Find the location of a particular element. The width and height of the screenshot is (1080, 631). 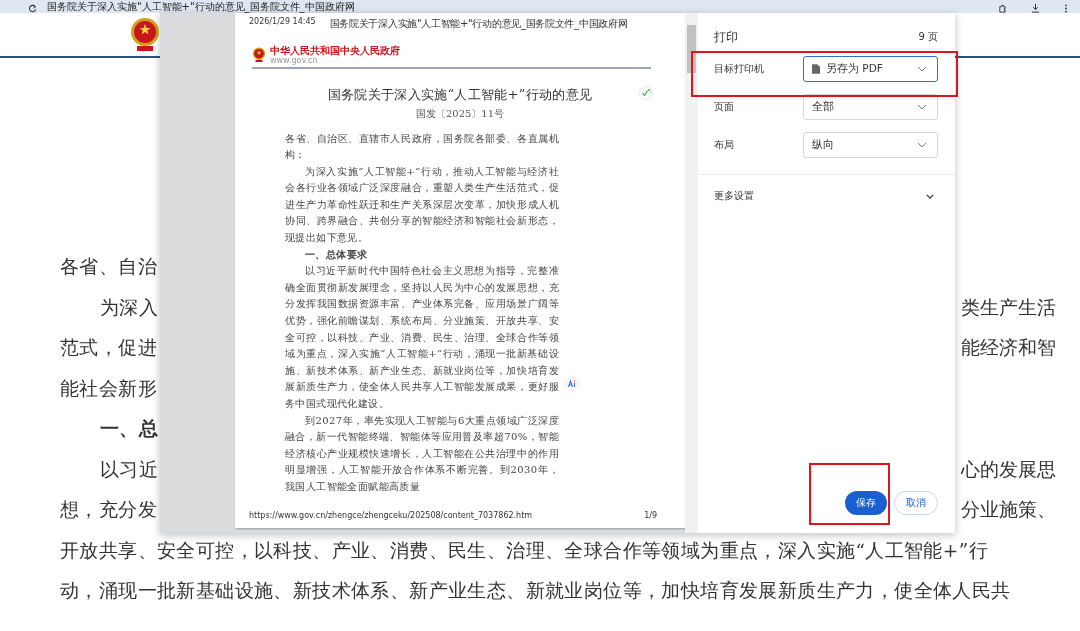

paragraph-text: 各省、自治区、直辖市人民政府，国务院各部委、各直属机构： is located at coordinates (422, 147).